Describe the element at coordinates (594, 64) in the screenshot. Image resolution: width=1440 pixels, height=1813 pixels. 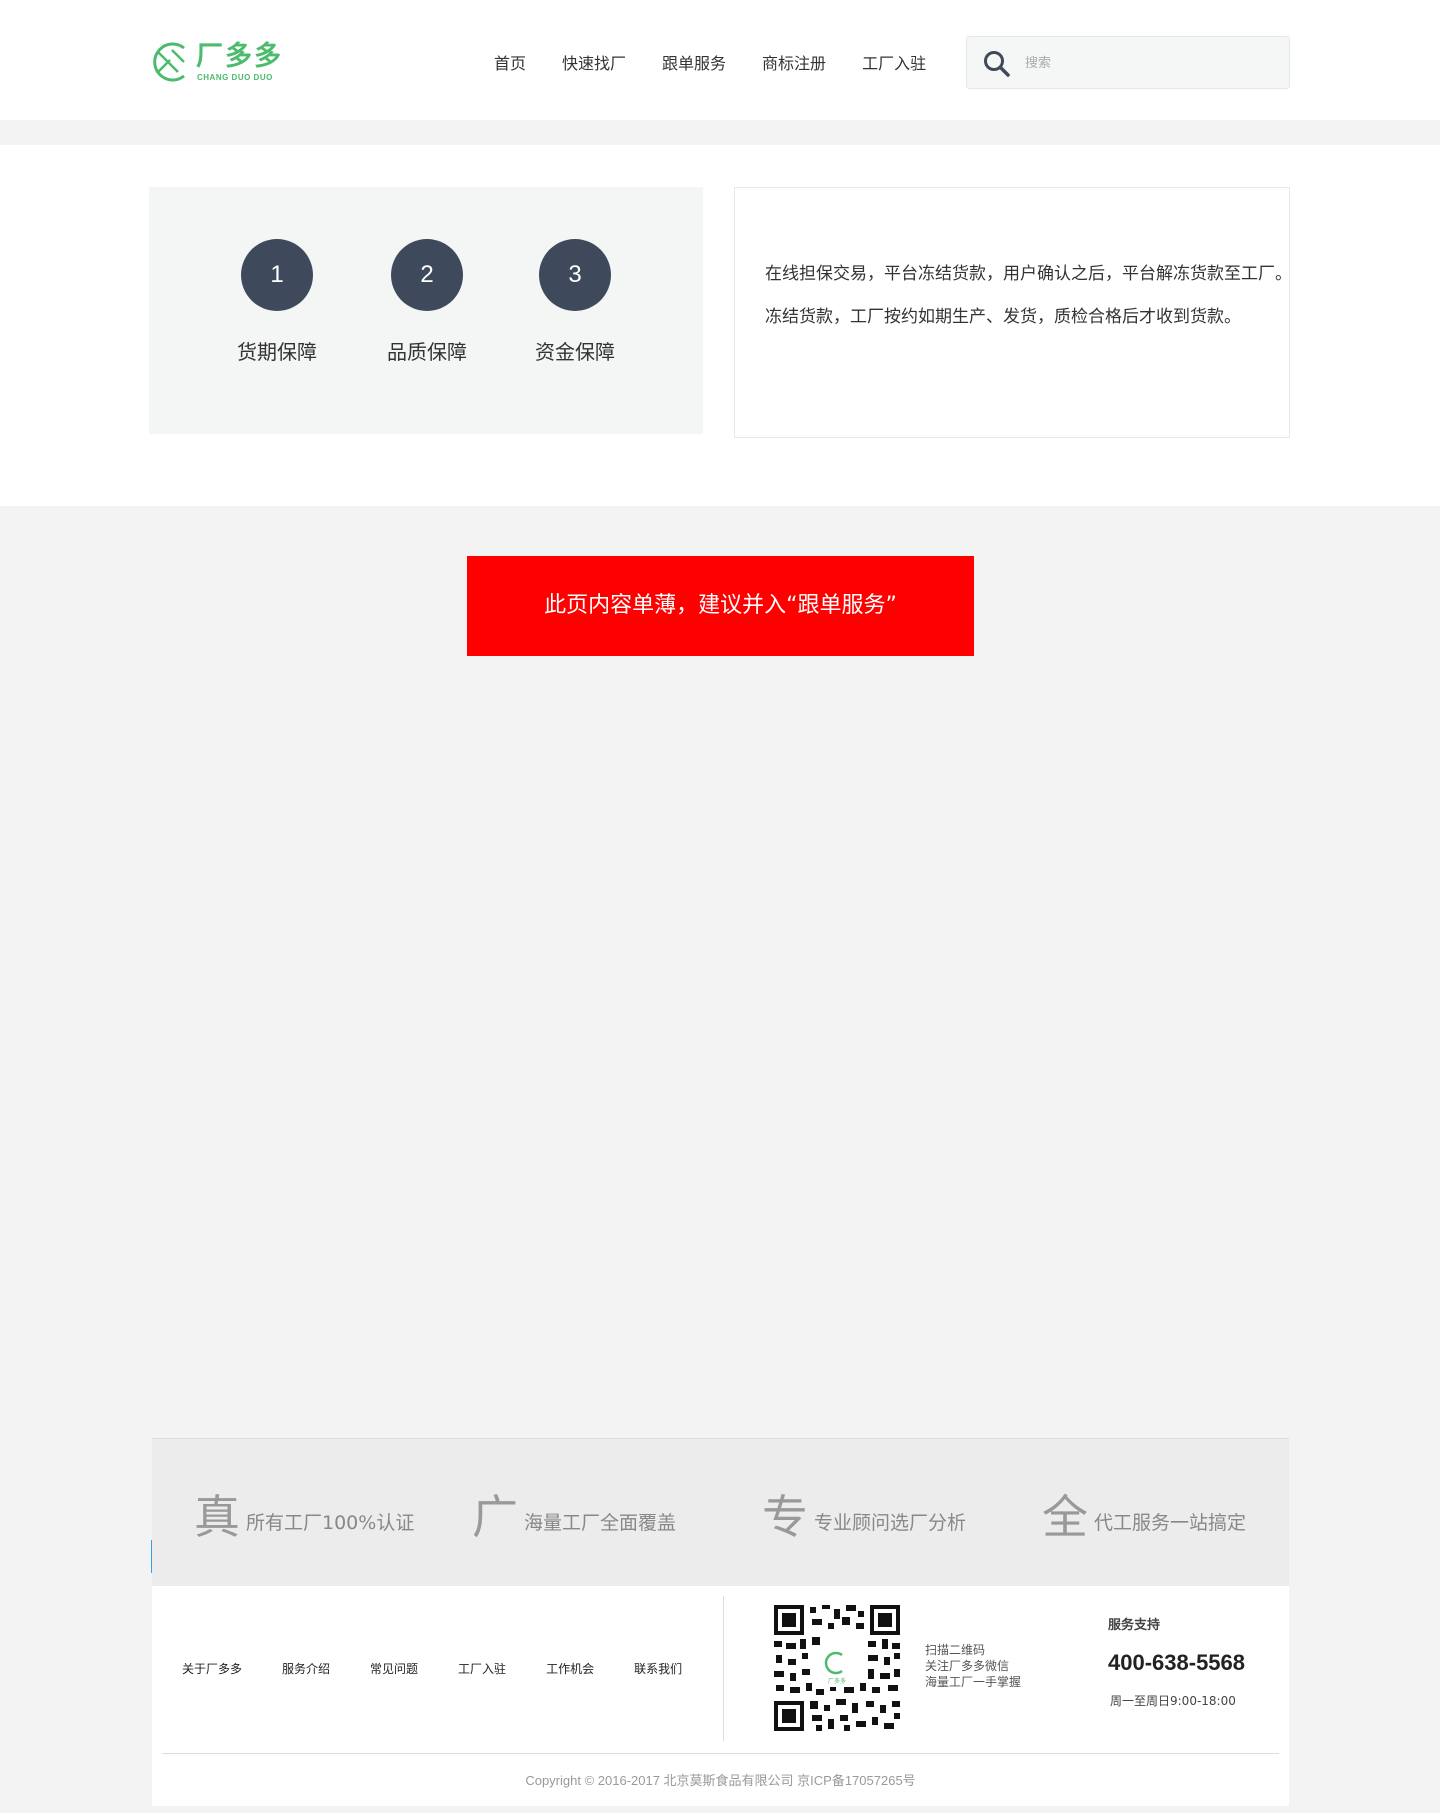
I see `nav-find-factory: 快速找厂` at that location.